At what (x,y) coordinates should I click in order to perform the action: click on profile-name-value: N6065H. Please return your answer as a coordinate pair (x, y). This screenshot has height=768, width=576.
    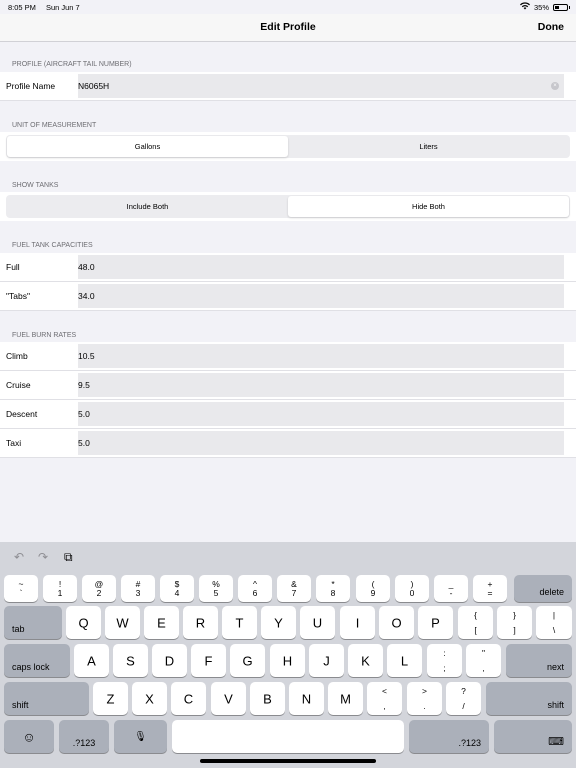
    Looking at the image, I should click on (94, 86).